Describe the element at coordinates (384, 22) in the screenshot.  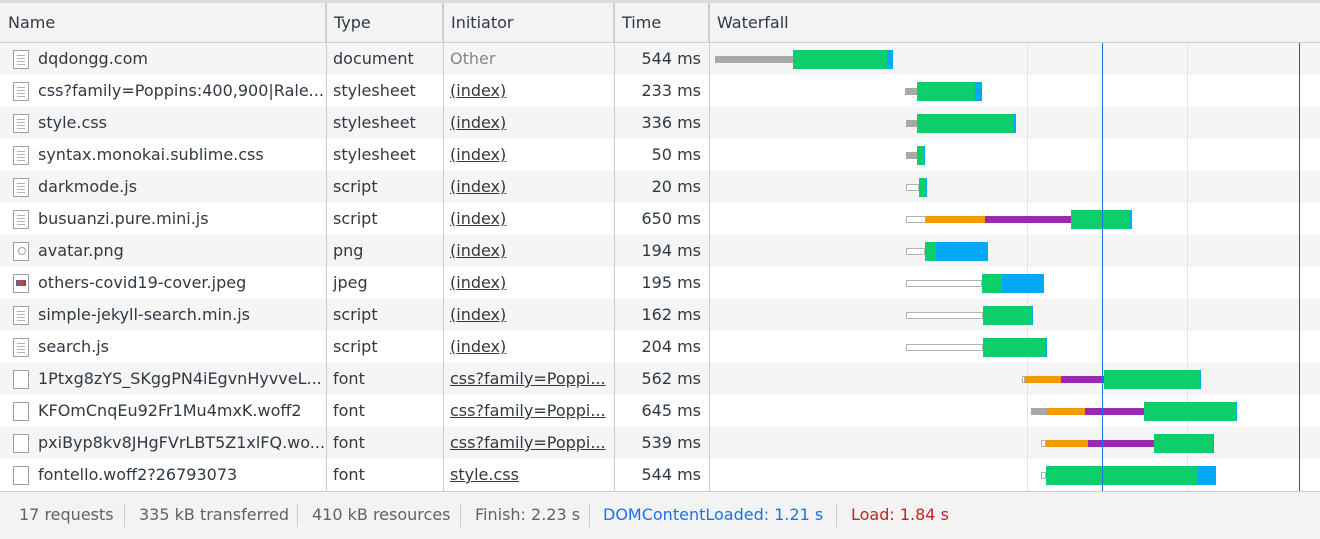
I see `column-header-type: Type` at that location.